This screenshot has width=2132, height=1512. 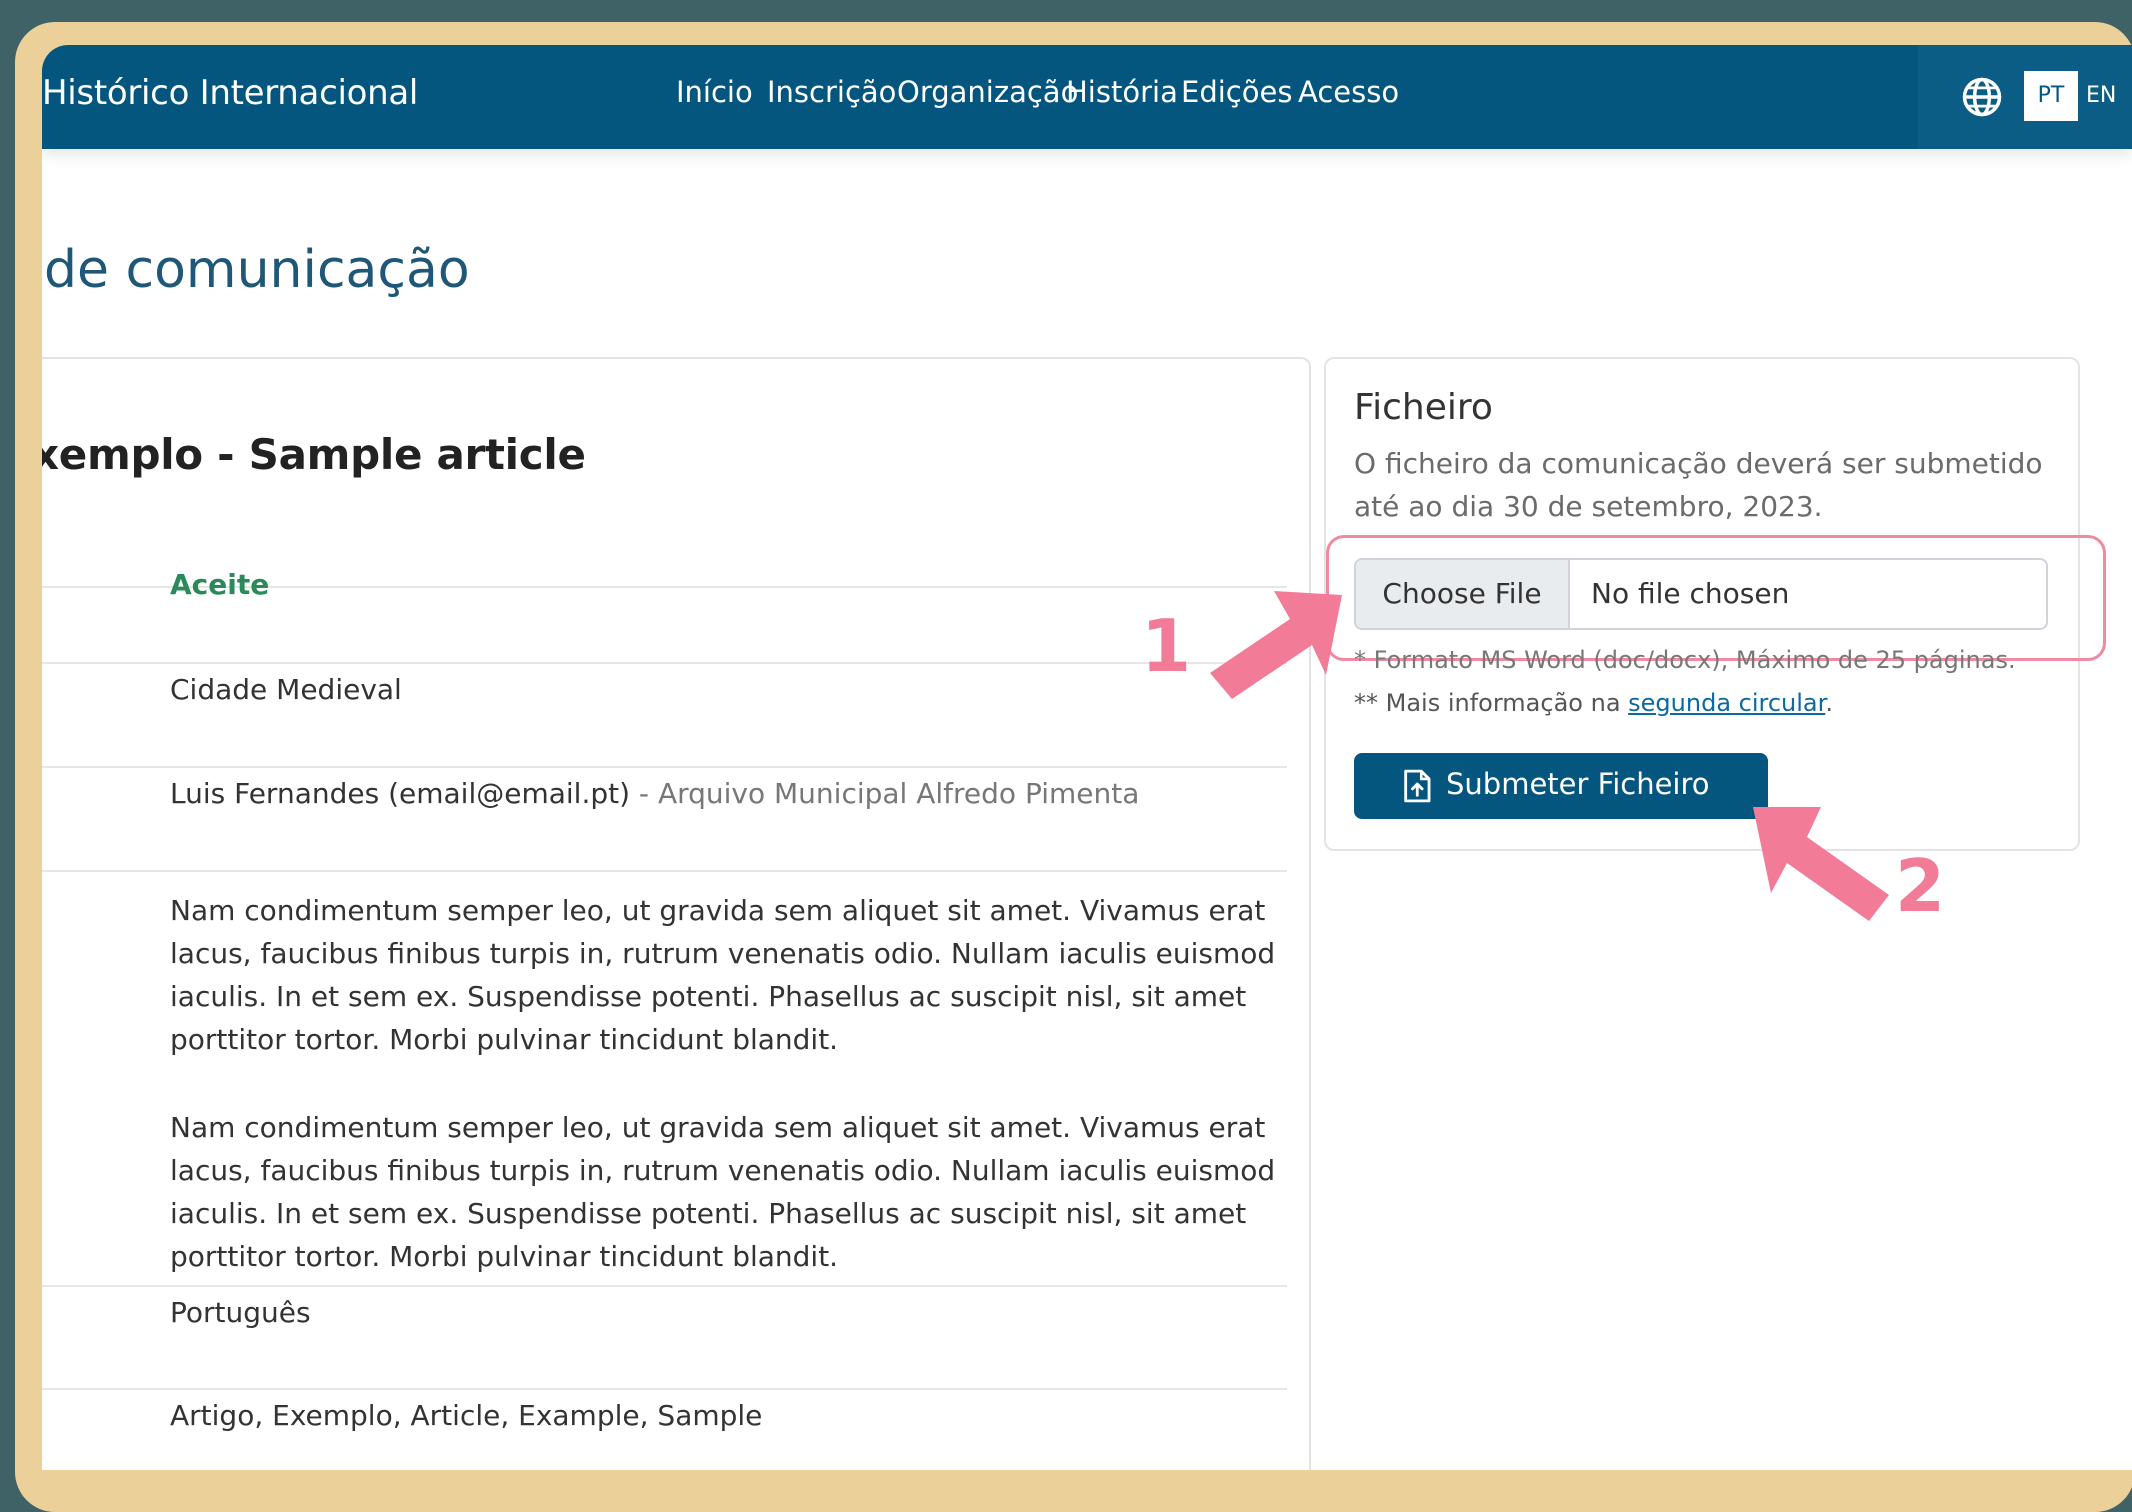 I want to click on more-info-prefix: ** Mais informação na, so click(x=1491, y=703).